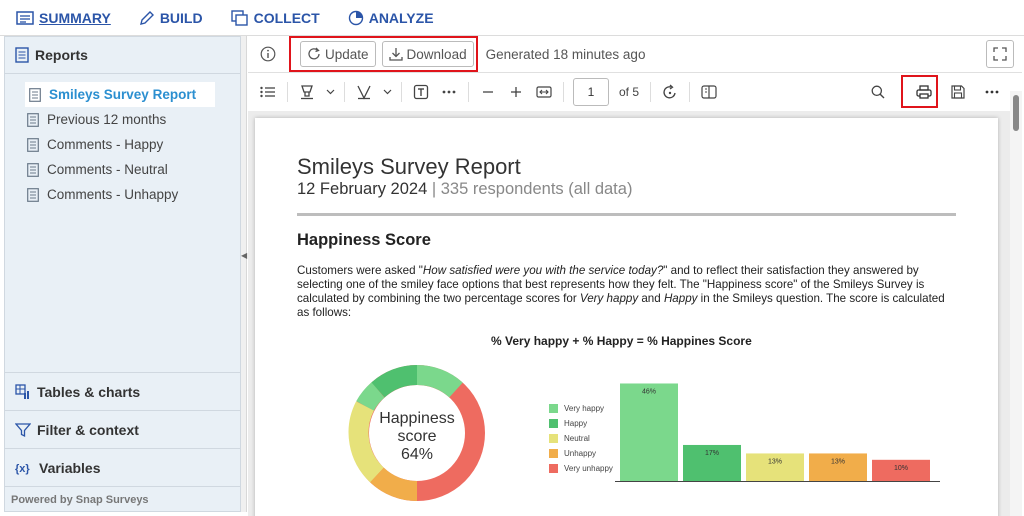 The height and width of the screenshot is (516, 1024). Describe the element at coordinates (307, 92) in the screenshot. I see `highlight-tool-icon` at that location.